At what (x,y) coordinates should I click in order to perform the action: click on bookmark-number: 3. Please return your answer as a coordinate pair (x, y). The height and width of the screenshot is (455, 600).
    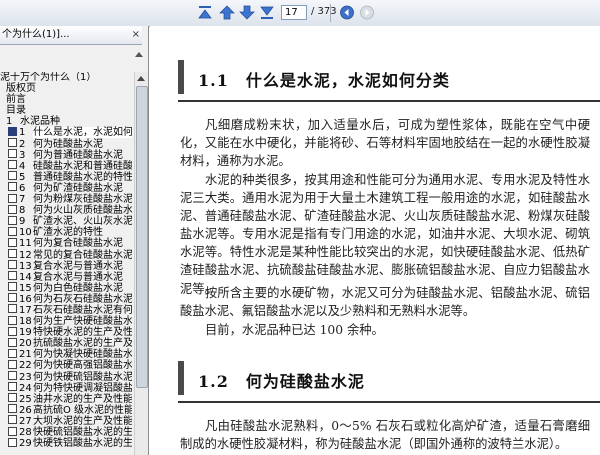
    Looking at the image, I should click on (22, 155).